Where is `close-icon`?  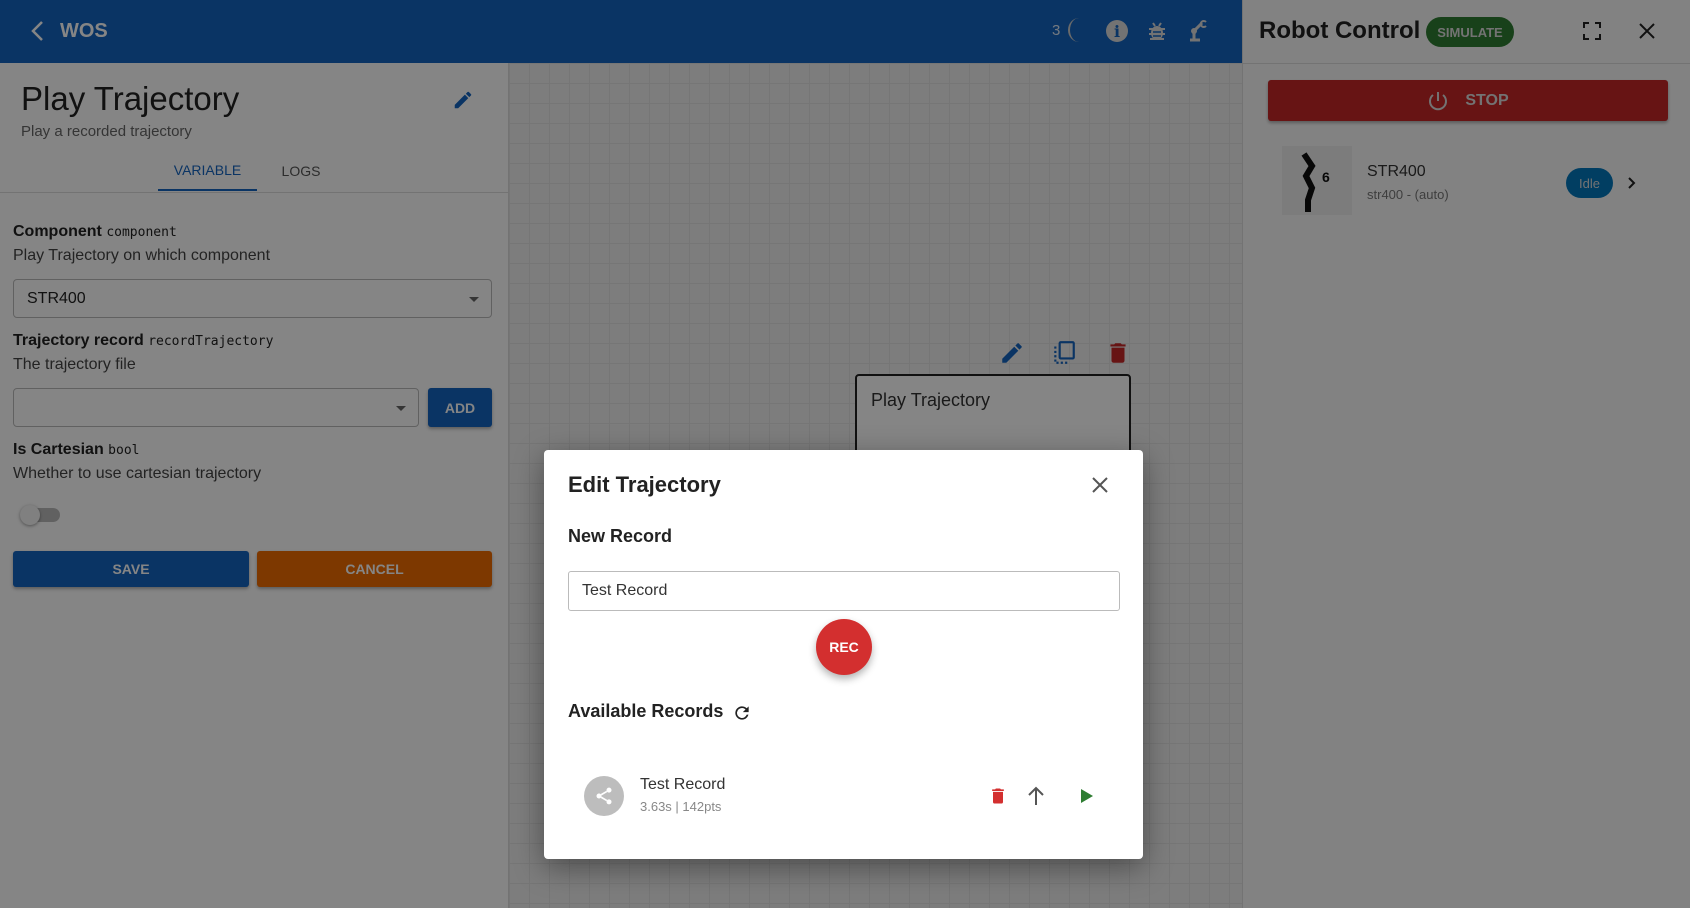
close-icon is located at coordinates (1100, 485).